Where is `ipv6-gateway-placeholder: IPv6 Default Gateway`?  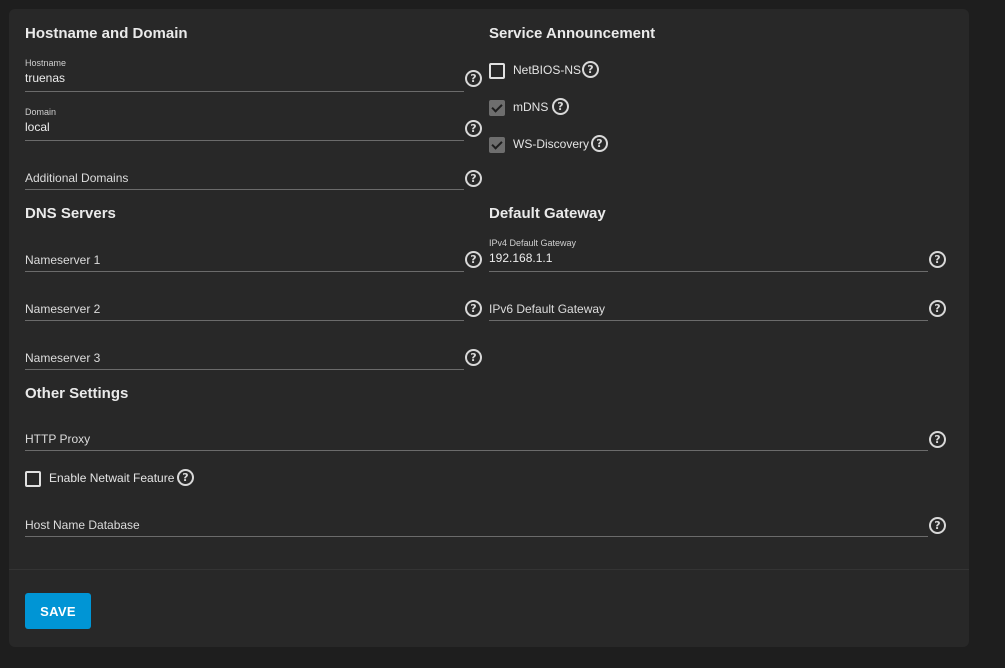
ipv6-gateway-placeholder: IPv6 Default Gateway is located at coordinates (547, 309).